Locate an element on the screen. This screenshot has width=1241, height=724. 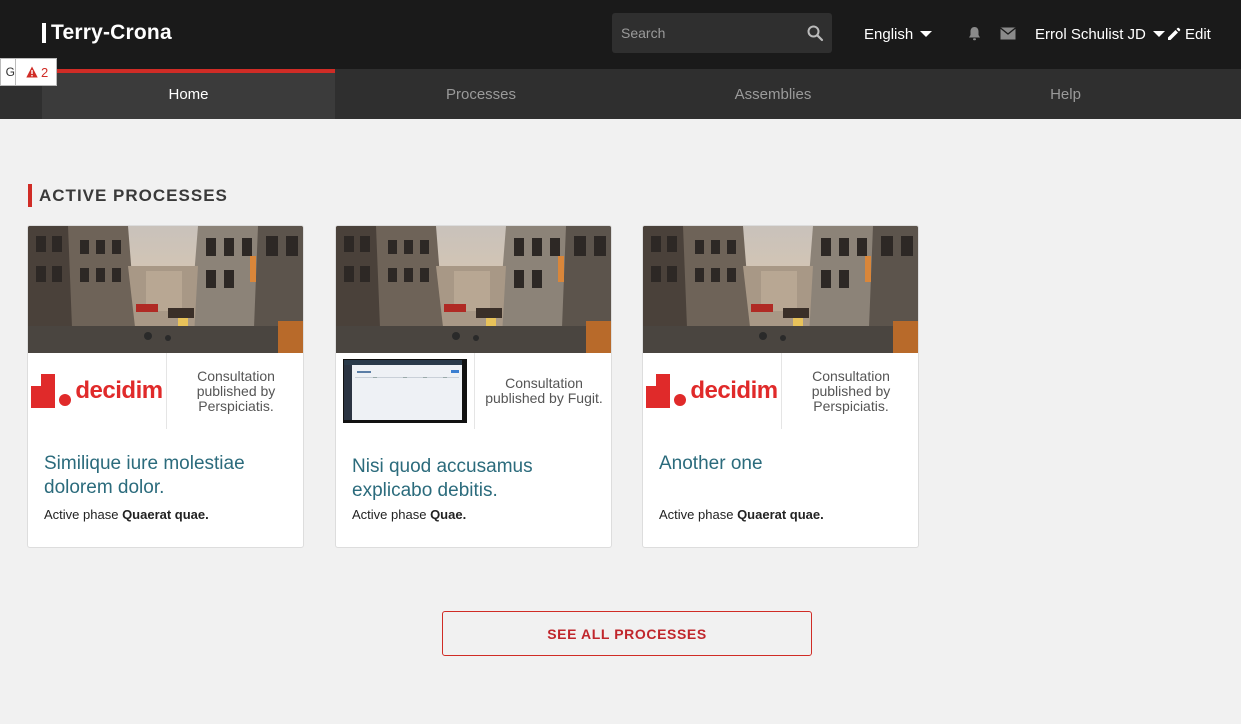
user-menu: Errol Schulist JD is located at coordinates (1100, 34).